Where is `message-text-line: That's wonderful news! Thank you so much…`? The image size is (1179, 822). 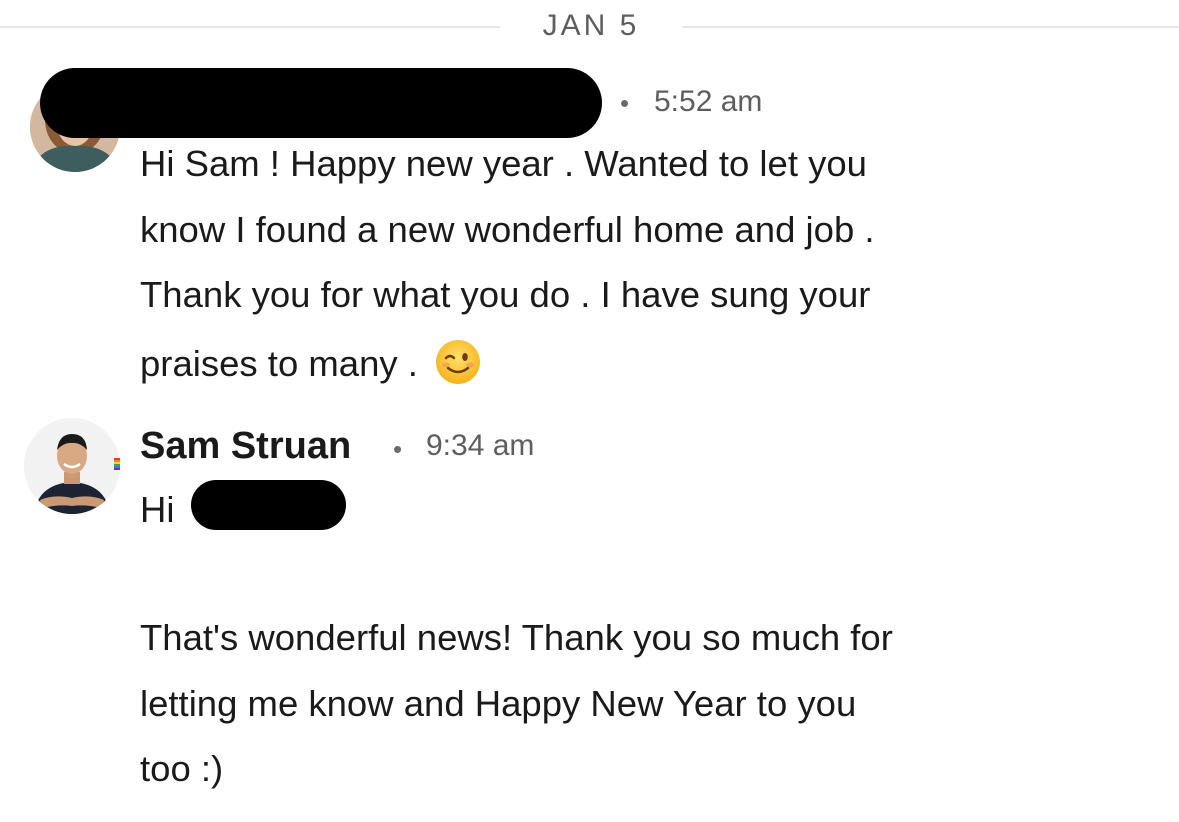
message-text-line: That's wonderful news! Thank you so much… is located at coordinates (516, 637).